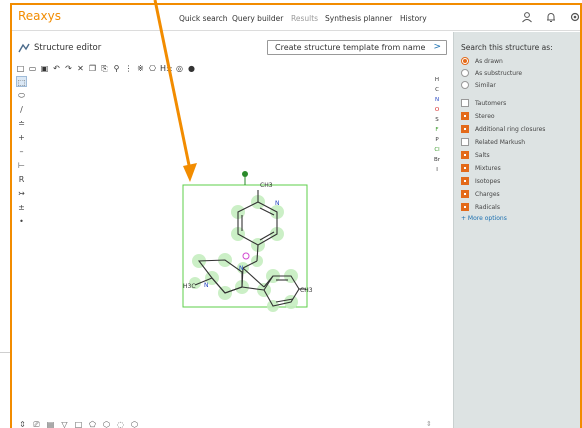 This screenshot has width=582, height=428. I want to click on label-methyl-ring: CH3, so click(306, 290).